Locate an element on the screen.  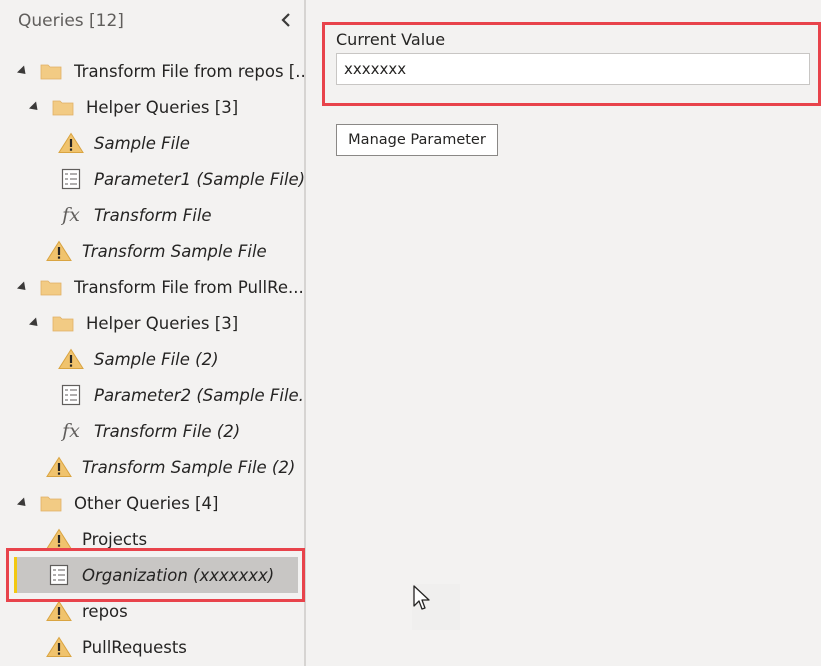
query-label: Sample File is located at coordinates (142, 143).